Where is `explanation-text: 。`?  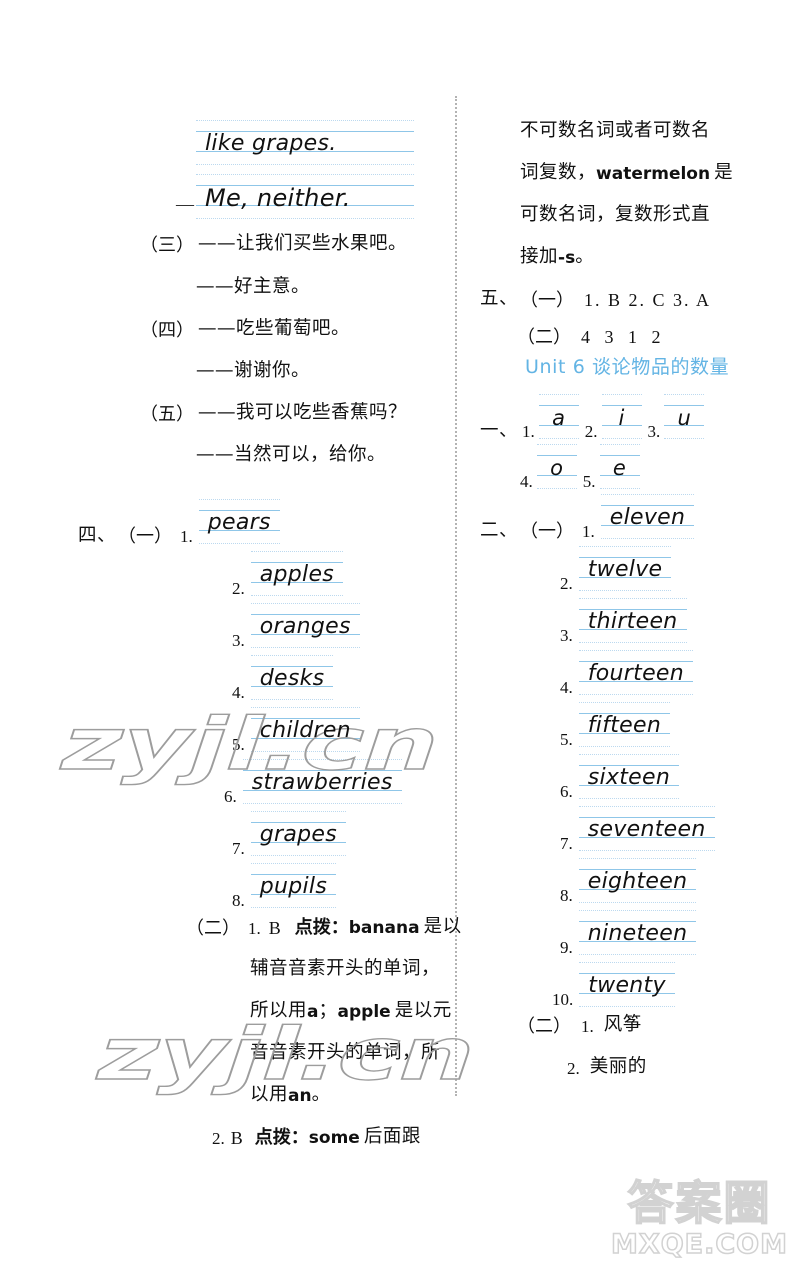 explanation-text: 。 is located at coordinates (585, 256).